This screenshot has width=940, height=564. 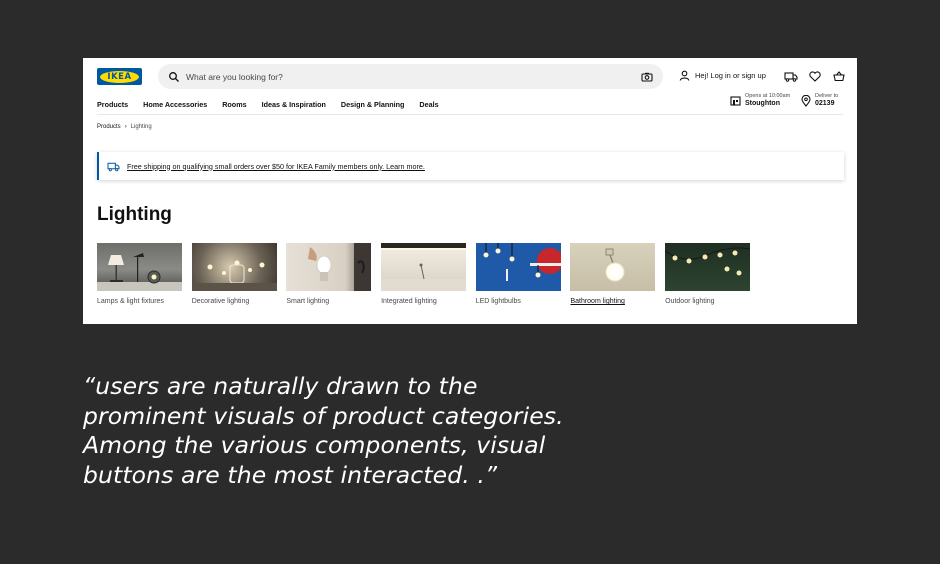 I want to click on category-smart: Smart lighting, so click(x=329, y=274).